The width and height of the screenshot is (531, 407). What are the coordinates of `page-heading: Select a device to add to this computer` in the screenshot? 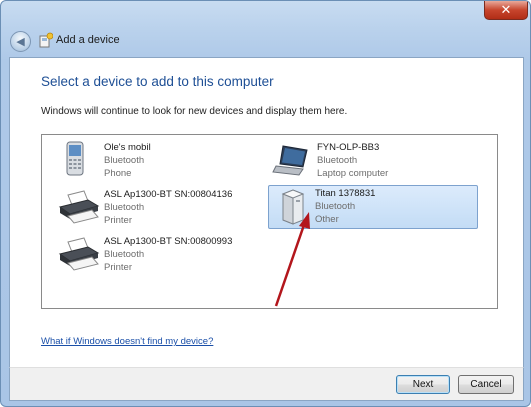 It's located at (157, 81).